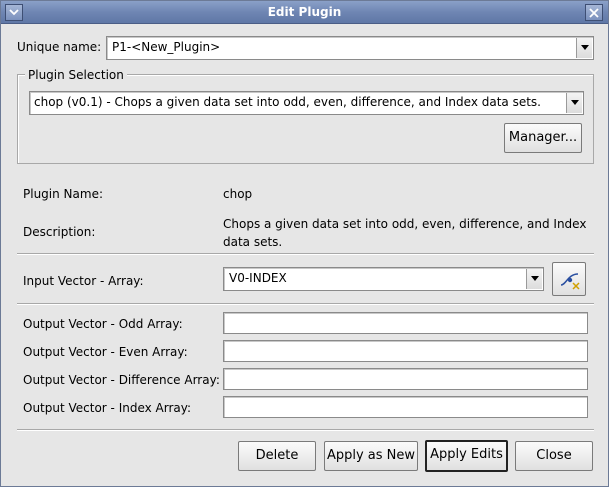 This screenshot has height=487, width=609. I want to click on input-vector-dropdown-button, so click(534, 279).